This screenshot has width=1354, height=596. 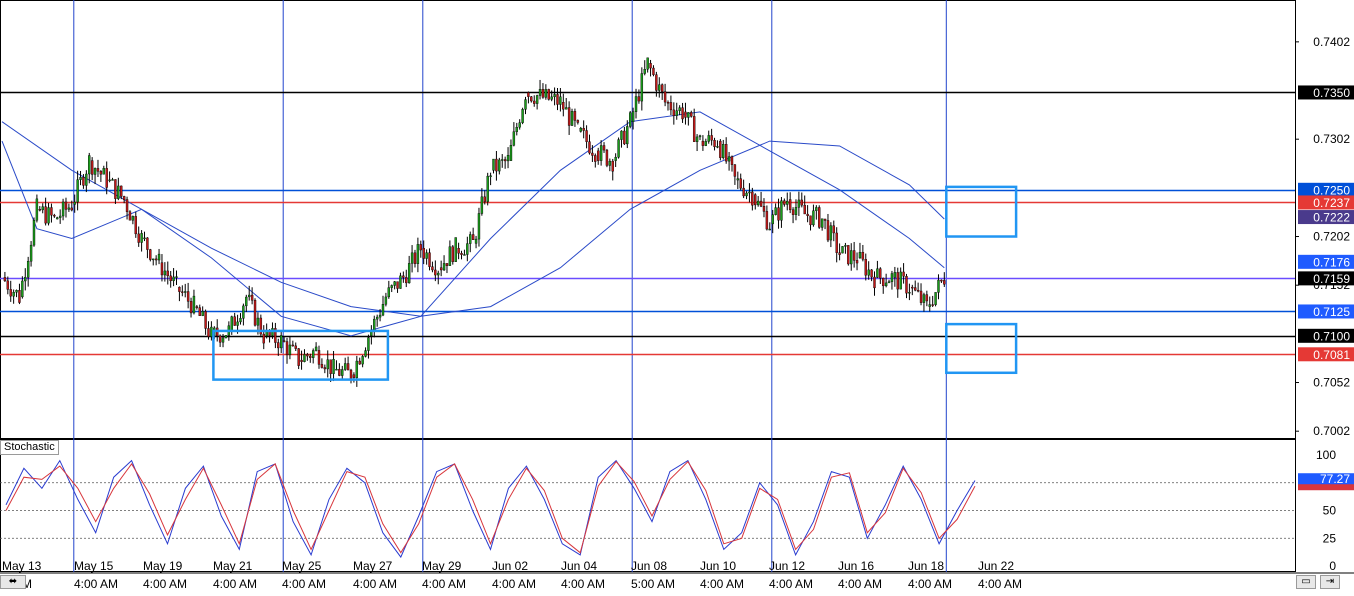 What do you see at coordinates (1331, 218) in the screenshot?
I see `price-level-badge-text: 0.7222` at bounding box center [1331, 218].